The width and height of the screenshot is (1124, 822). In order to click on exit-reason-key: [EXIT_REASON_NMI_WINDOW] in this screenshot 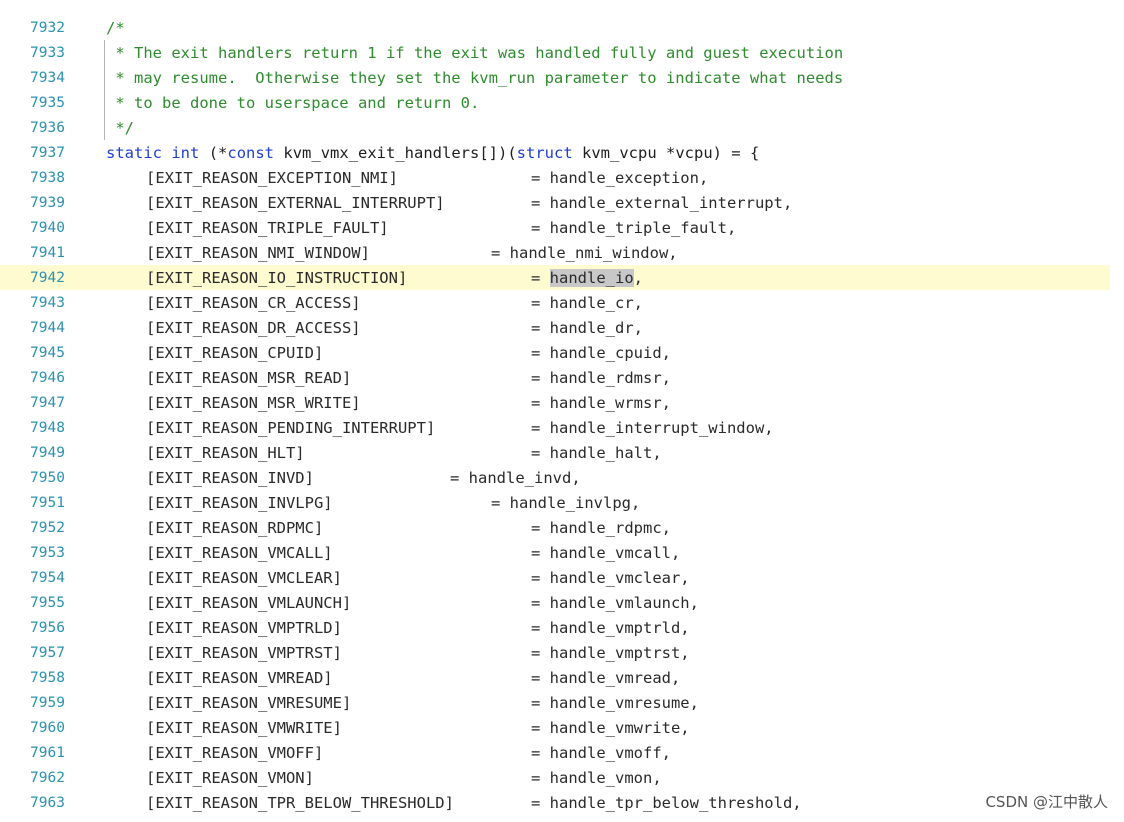, I will do `click(258, 253)`.